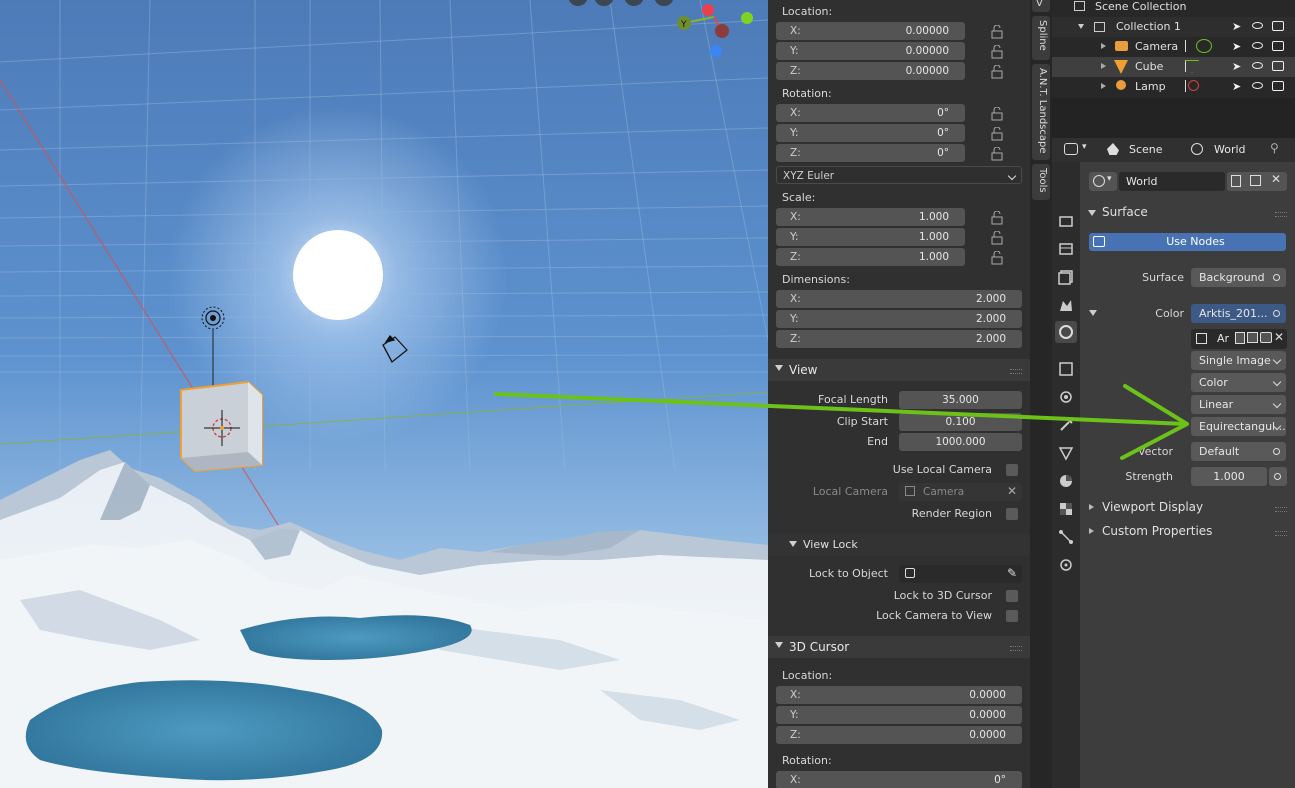 This screenshot has height=788, width=1295. What do you see at coordinates (1103, 181) in the screenshot?
I see `world-browse-button: ▾` at bounding box center [1103, 181].